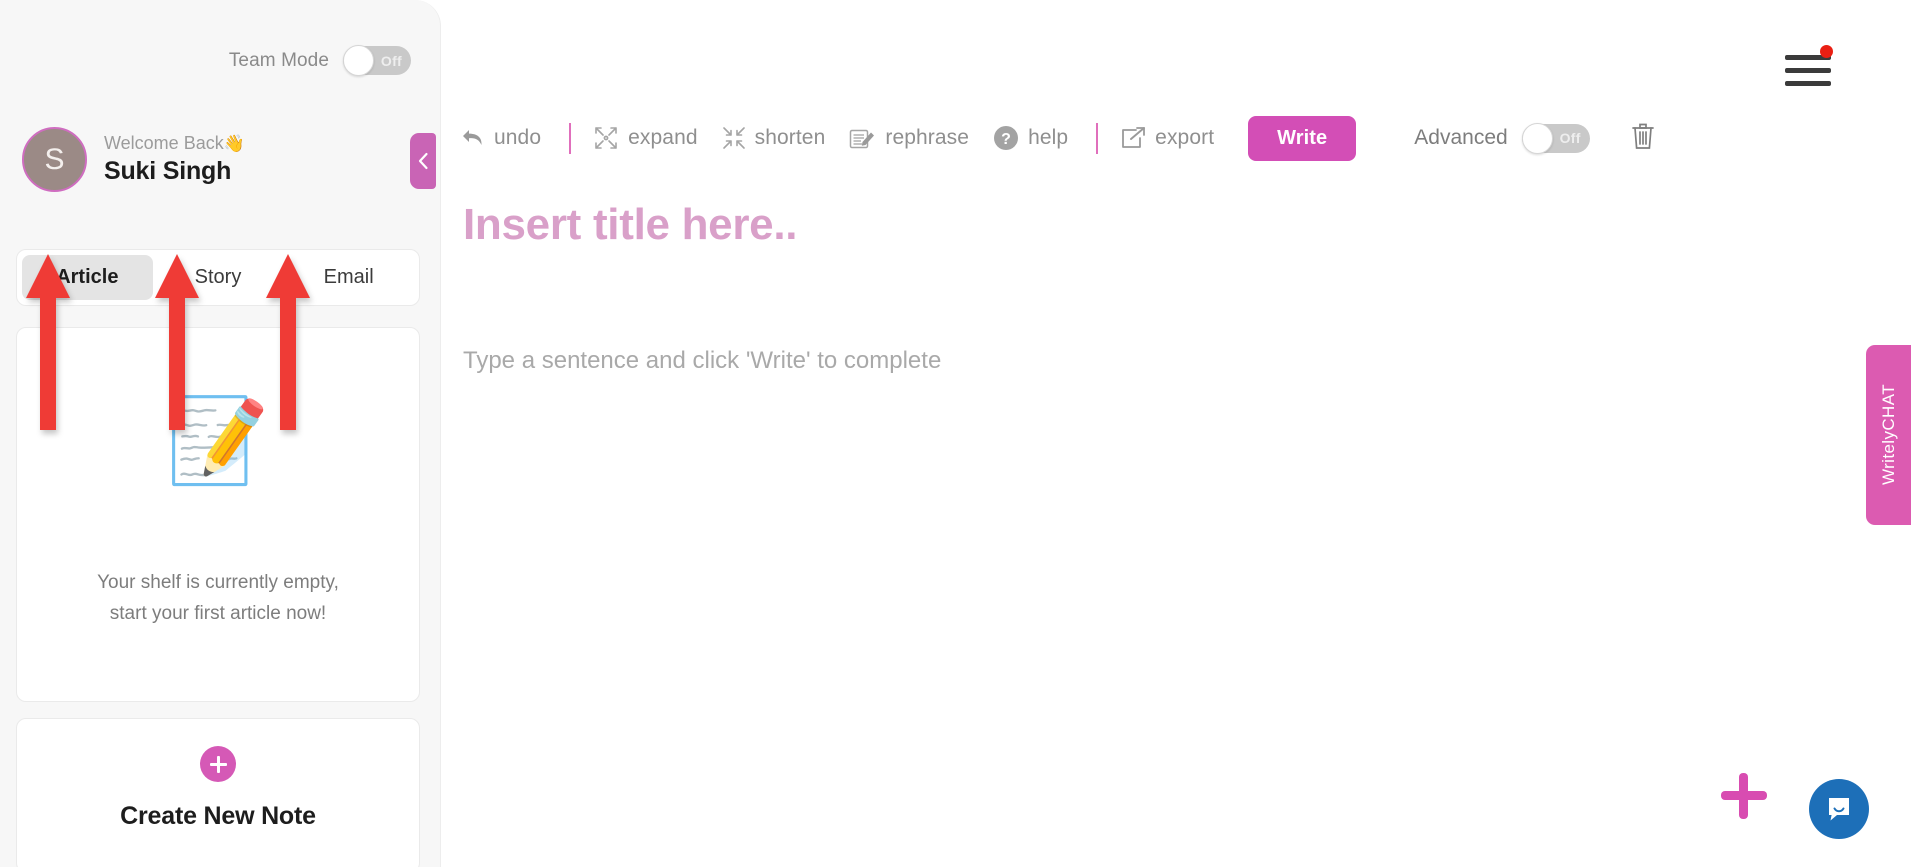 This screenshot has height=867, width=1911. Describe the element at coordinates (1461, 137) in the screenshot. I see `advanced-label: Advanced` at that location.